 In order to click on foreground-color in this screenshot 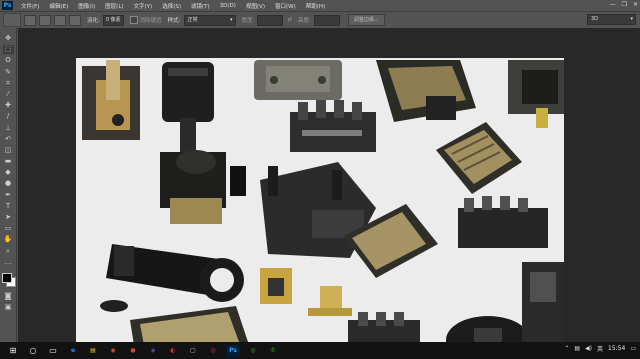, I will do `click(6, 277)`.